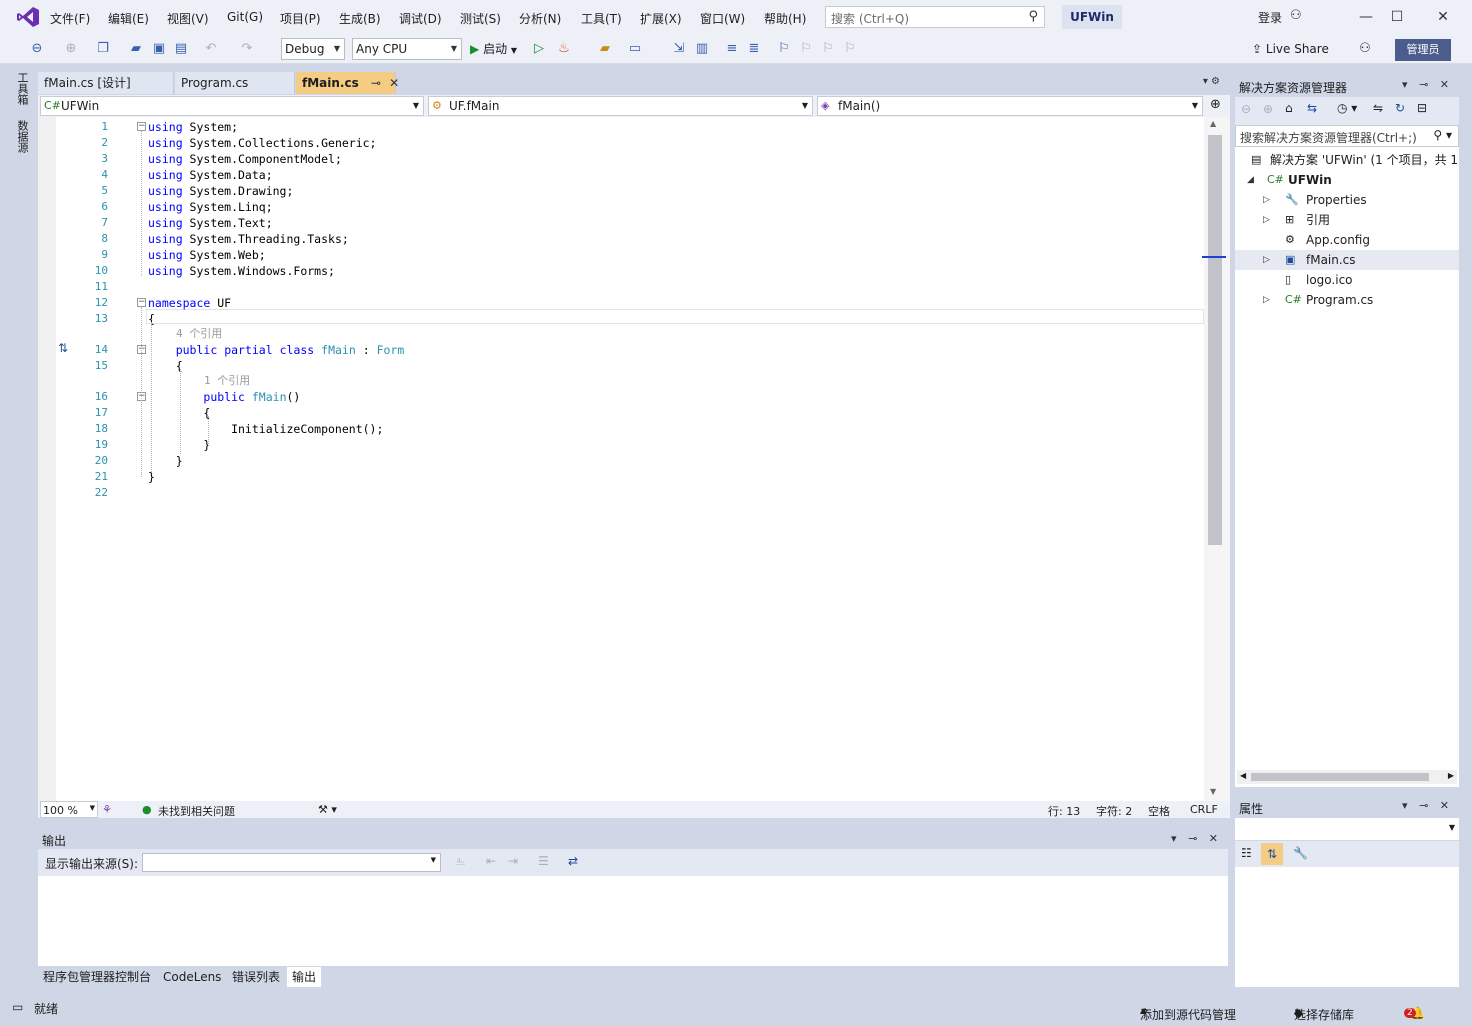 Image resolution: width=1472 pixels, height=1026 pixels. Describe the element at coordinates (702, 49) in the screenshot. I see `code-map-icon: ▥` at that location.